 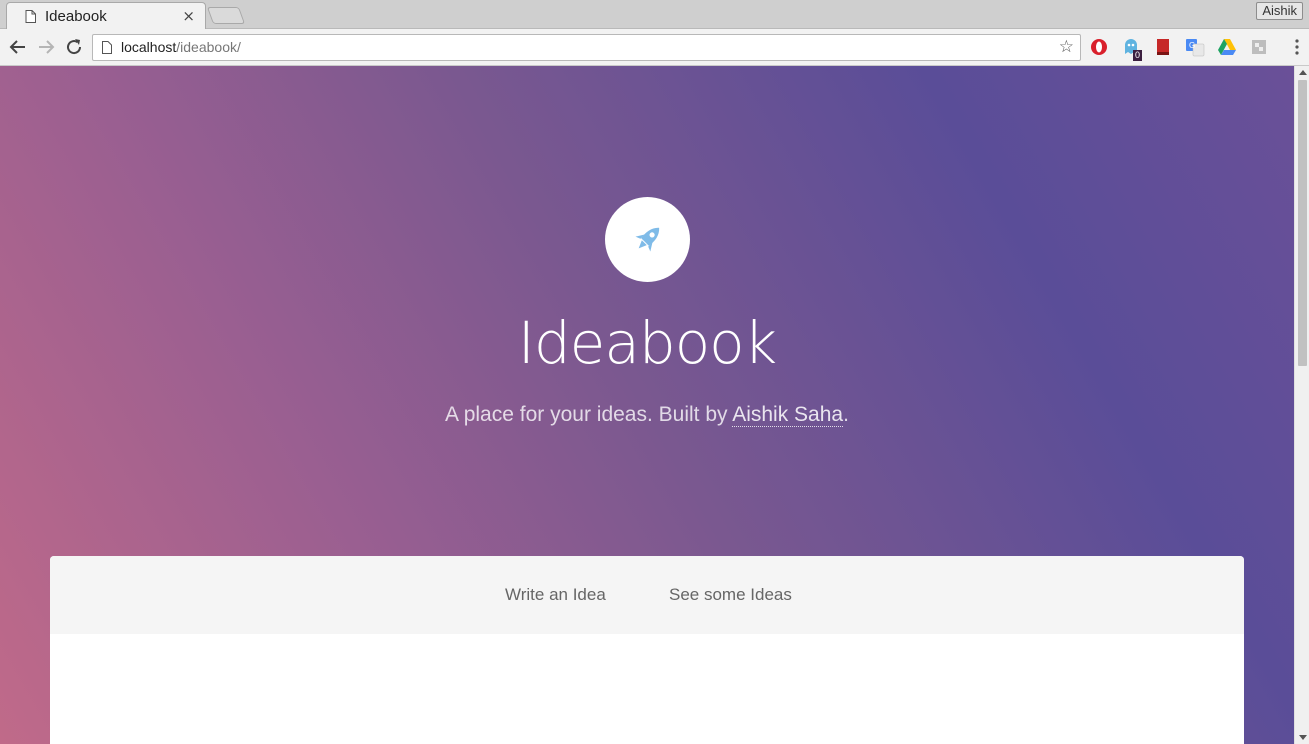 I want to click on opera-extension-icon, so click(x=1099, y=47).